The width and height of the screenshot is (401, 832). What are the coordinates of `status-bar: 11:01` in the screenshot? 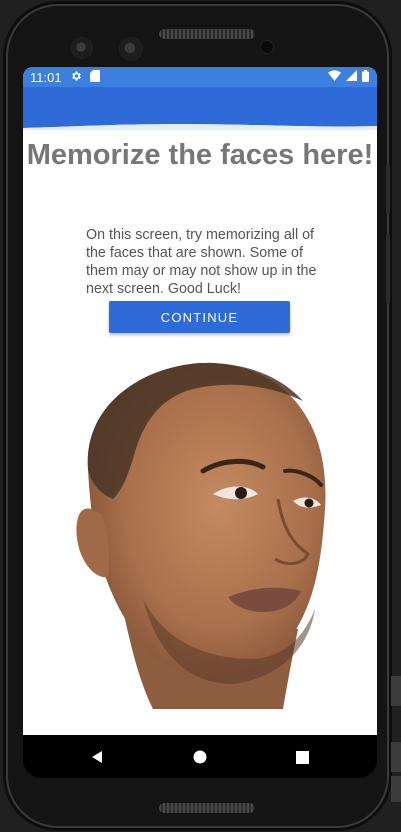 It's located at (200, 77).